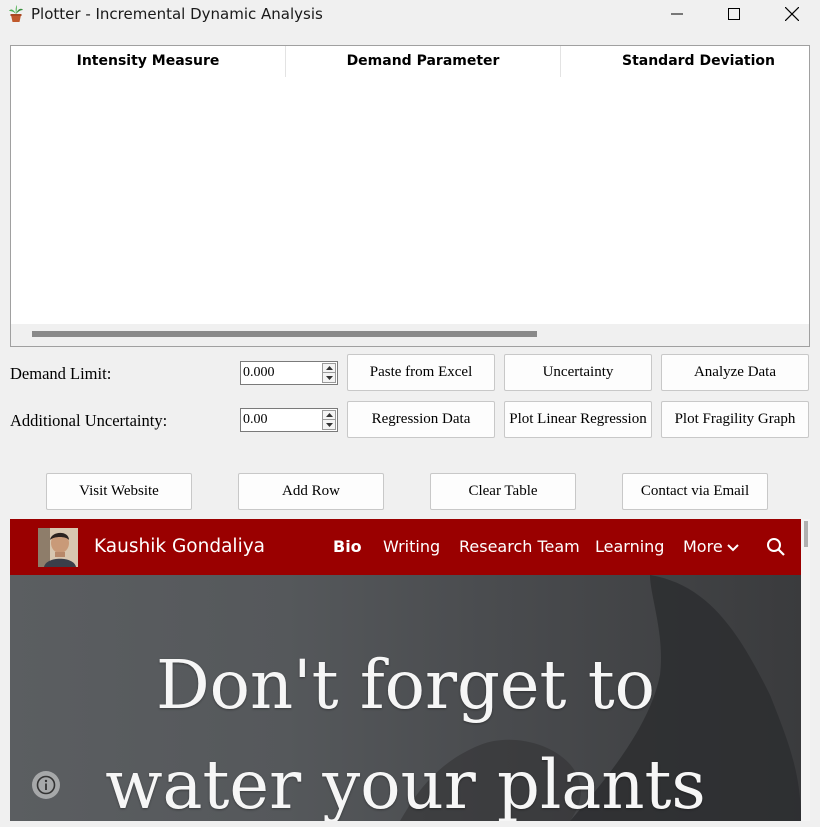  Describe the element at coordinates (347, 546) in the screenshot. I see `nav-bio: Bio` at that location.